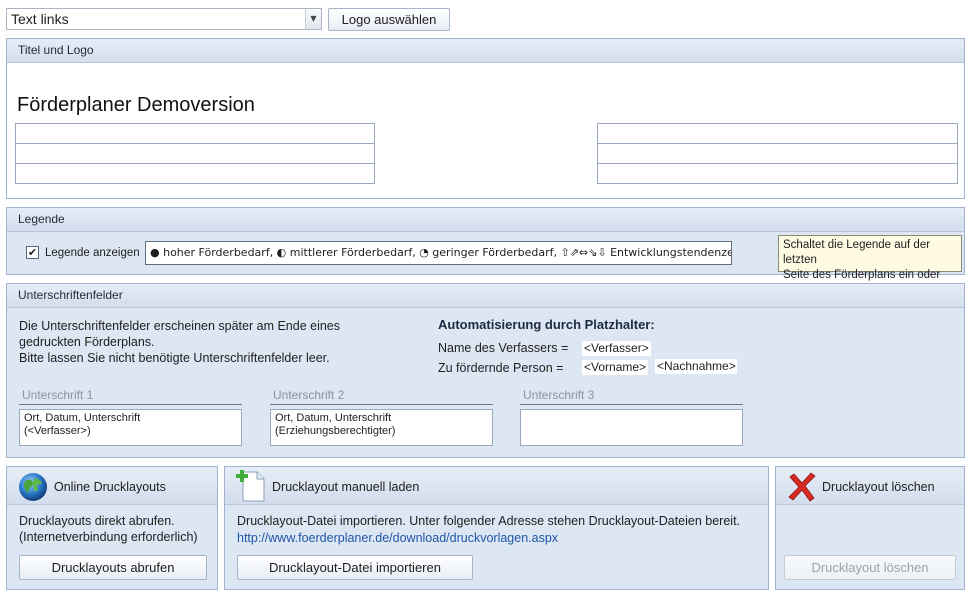  Describe the element at coordinates (696, 366) in the screenshot. I see `nachname-placeholder: <Nachnahme>` at that location.